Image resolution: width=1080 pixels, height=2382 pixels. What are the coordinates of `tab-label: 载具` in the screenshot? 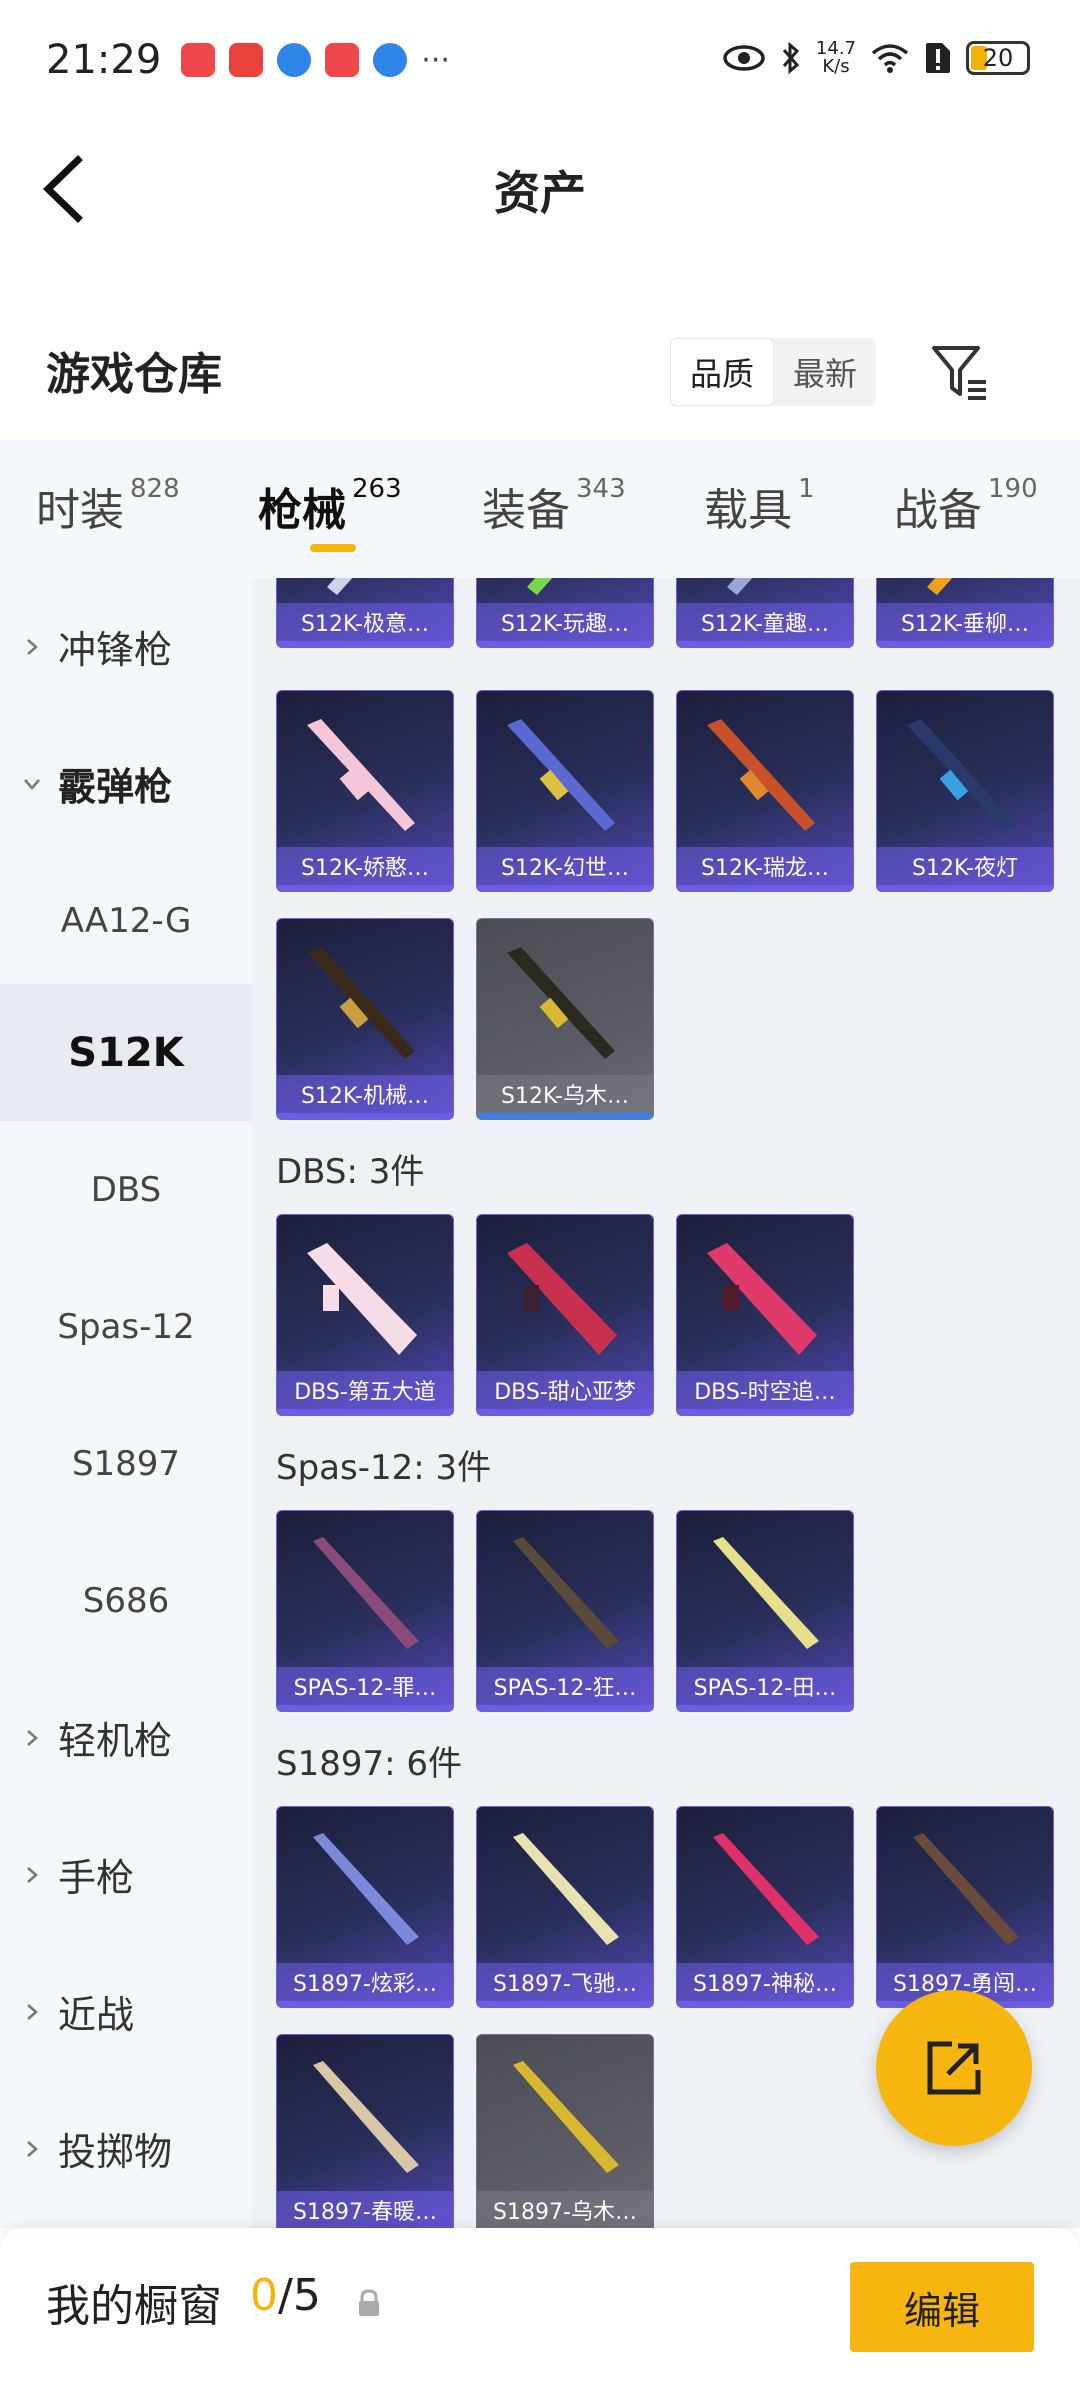 It's located at (748, 510).